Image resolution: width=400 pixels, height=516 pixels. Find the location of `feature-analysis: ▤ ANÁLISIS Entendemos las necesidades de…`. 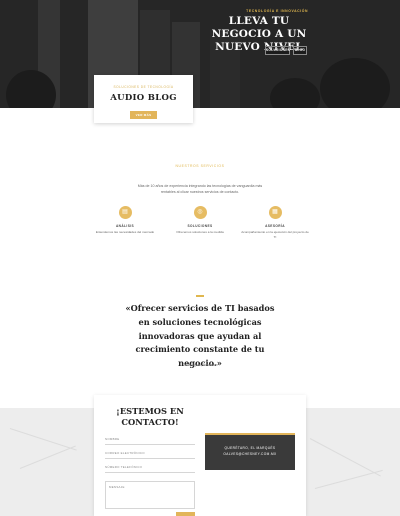

feature-analysis: ▤ ANÁLISIS Entendemos las necesidades de… is located at coordinates (125, 220).